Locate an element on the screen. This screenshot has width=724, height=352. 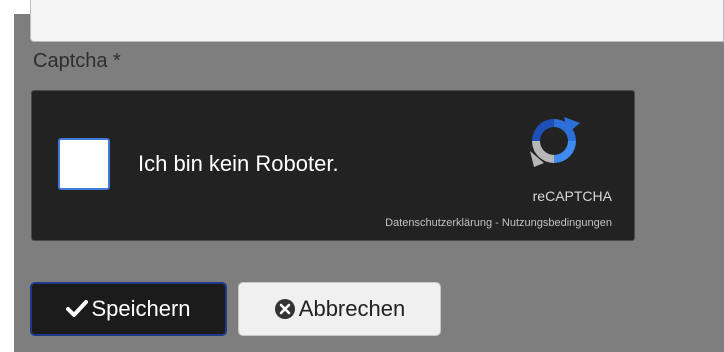
save-button-label: Speichern is located at coordinates (141, 308).